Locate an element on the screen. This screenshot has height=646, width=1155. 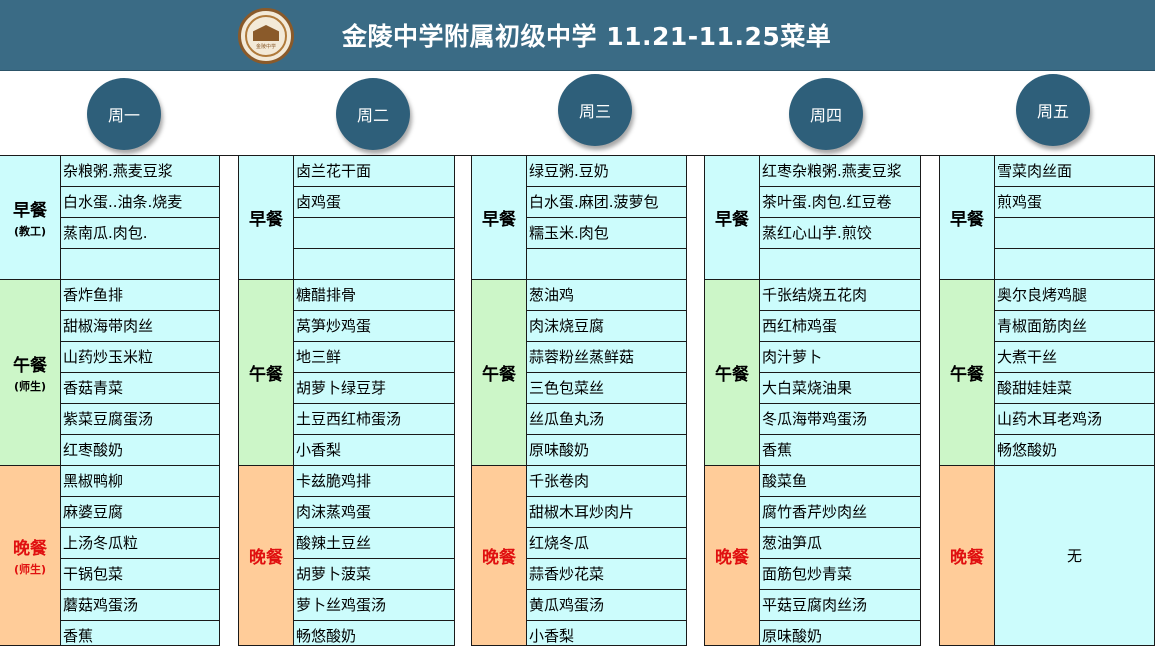
dish-cell: 紫菜豆腐蛋汤 is located at coordinates (140, 419).